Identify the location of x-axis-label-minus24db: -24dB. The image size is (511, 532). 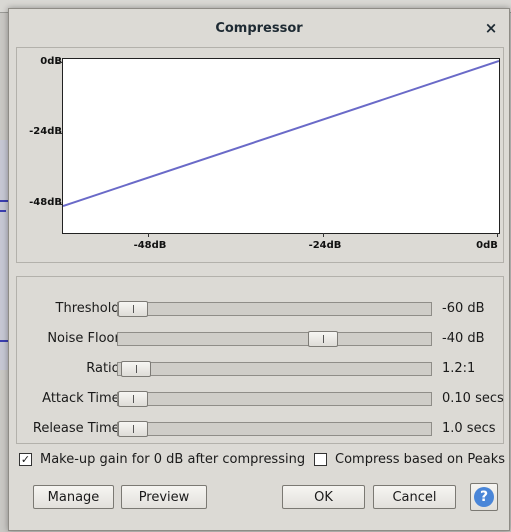
(325, 245).